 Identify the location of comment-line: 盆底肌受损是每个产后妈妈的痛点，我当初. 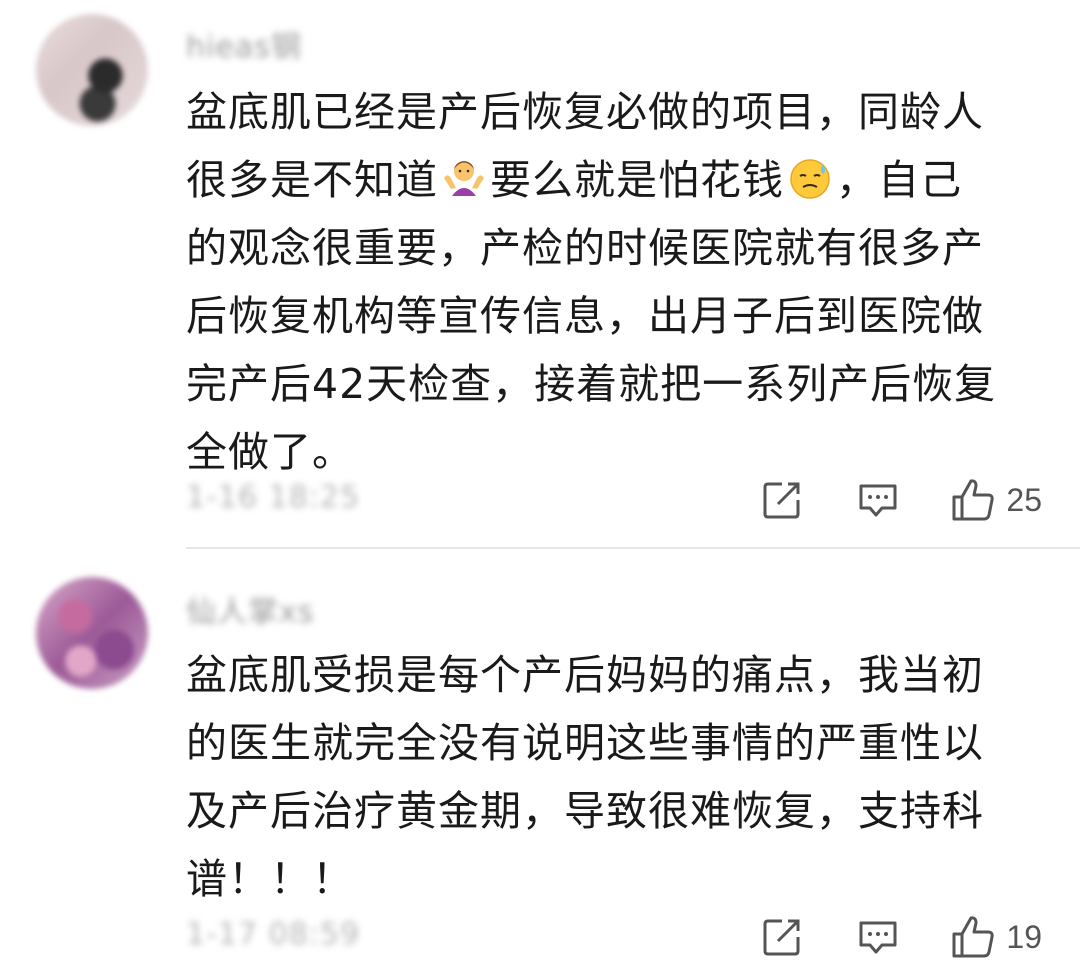
(585, 675).